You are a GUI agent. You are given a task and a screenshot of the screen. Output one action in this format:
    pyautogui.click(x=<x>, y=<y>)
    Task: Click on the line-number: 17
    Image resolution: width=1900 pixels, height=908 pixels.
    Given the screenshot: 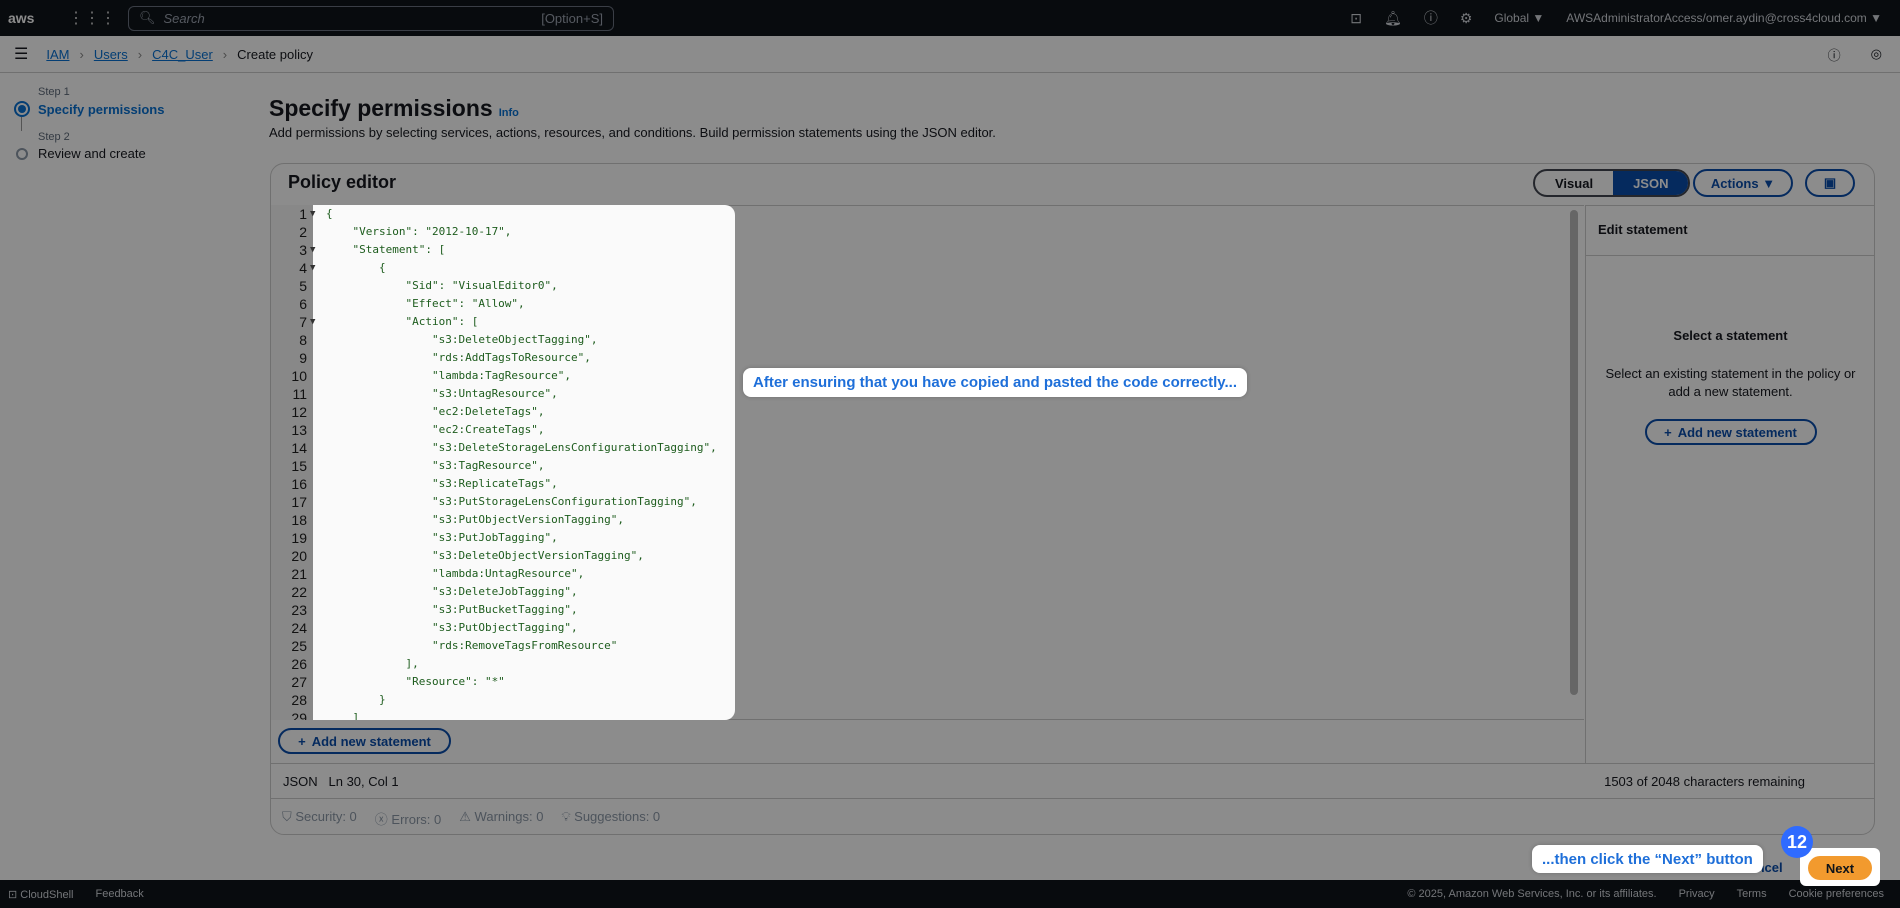 What is the action you would take?
    pyautogui.click(x=299, y=502)
    